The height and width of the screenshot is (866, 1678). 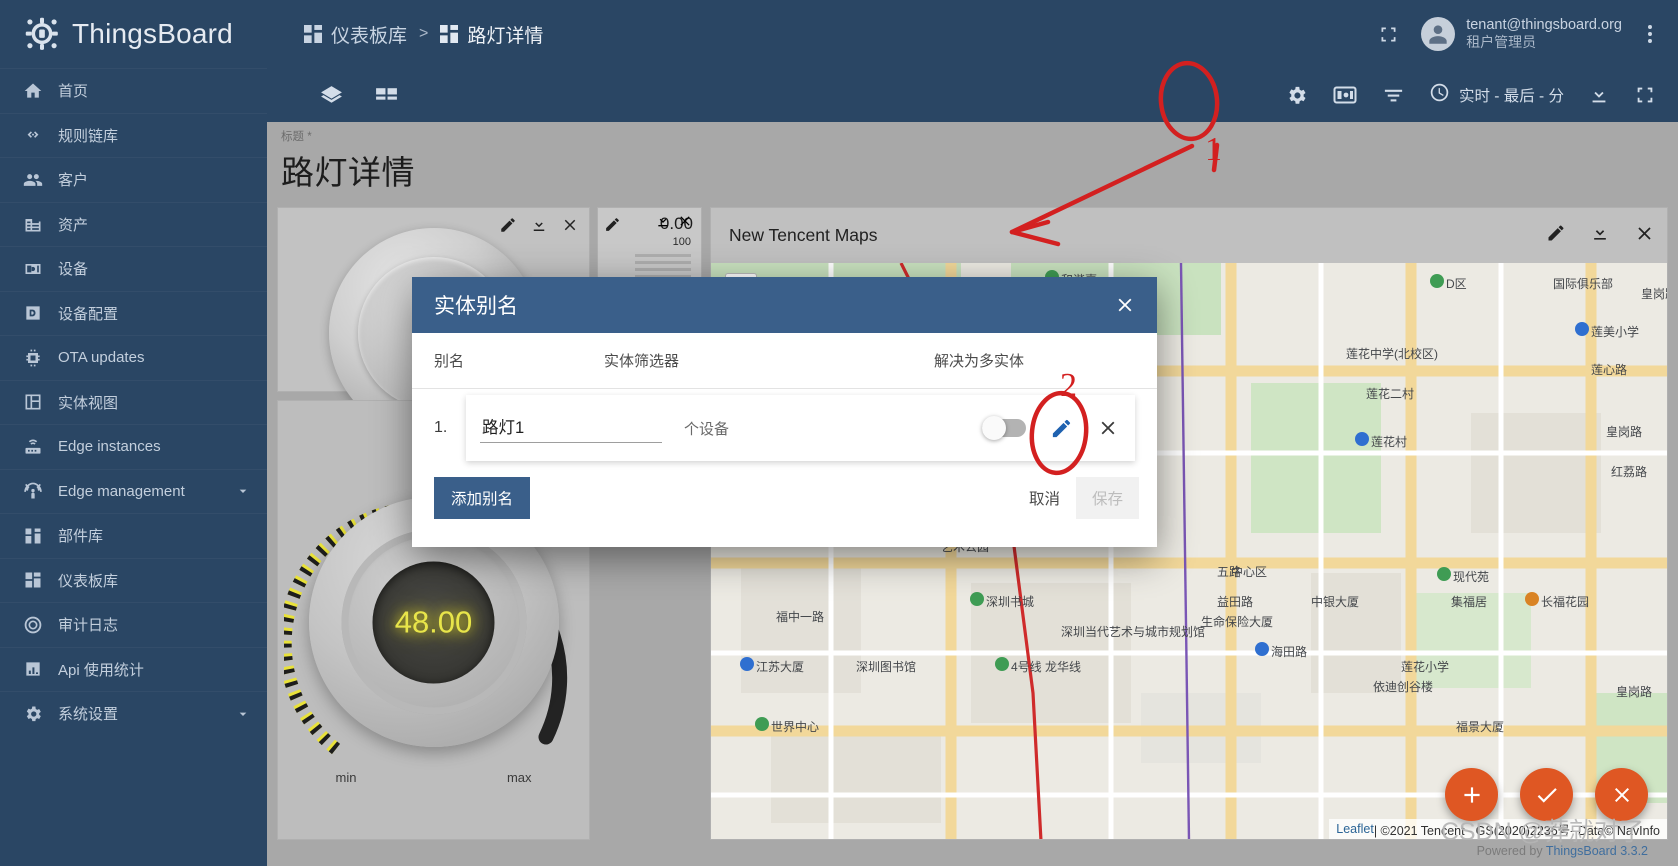 What do you see at coordinates (73, 92) in the screenshot?
I see `sidebar-item-label: 首页` at bounding box center [73, 92].